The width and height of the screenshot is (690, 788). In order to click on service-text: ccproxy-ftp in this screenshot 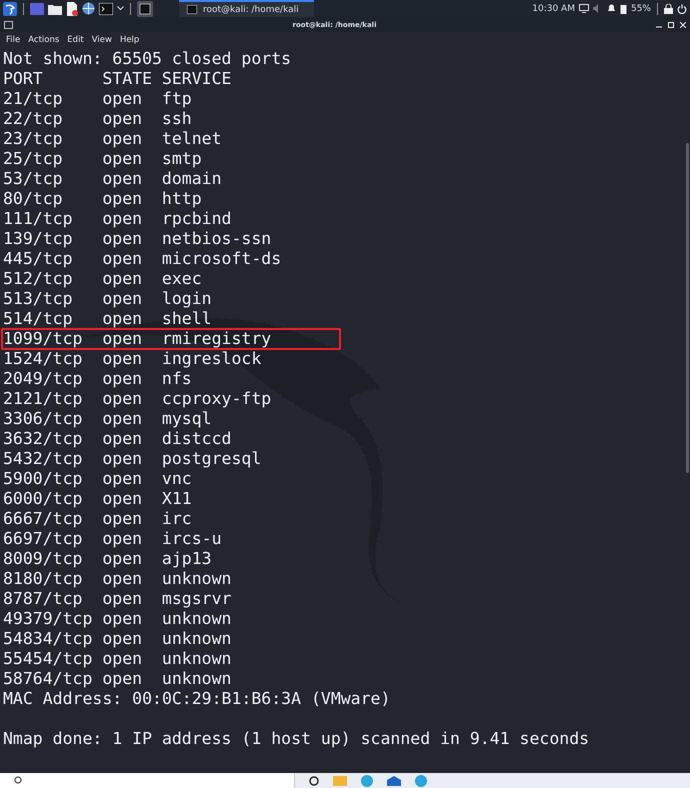, I will do `click(217, 399)`.